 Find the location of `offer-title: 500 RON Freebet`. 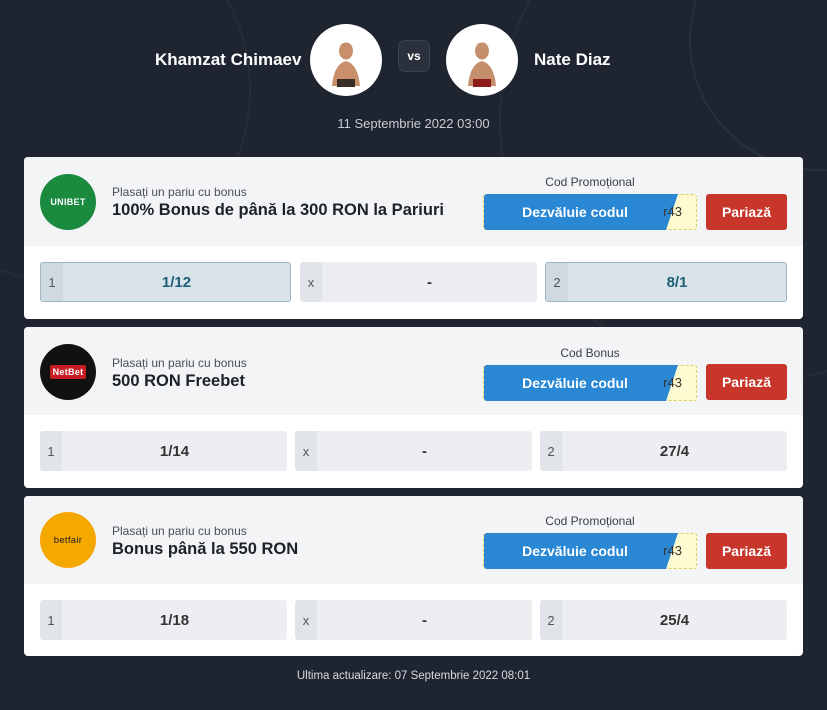

offer-title: 500 RON Freebet is located at coordinates (178, 381).